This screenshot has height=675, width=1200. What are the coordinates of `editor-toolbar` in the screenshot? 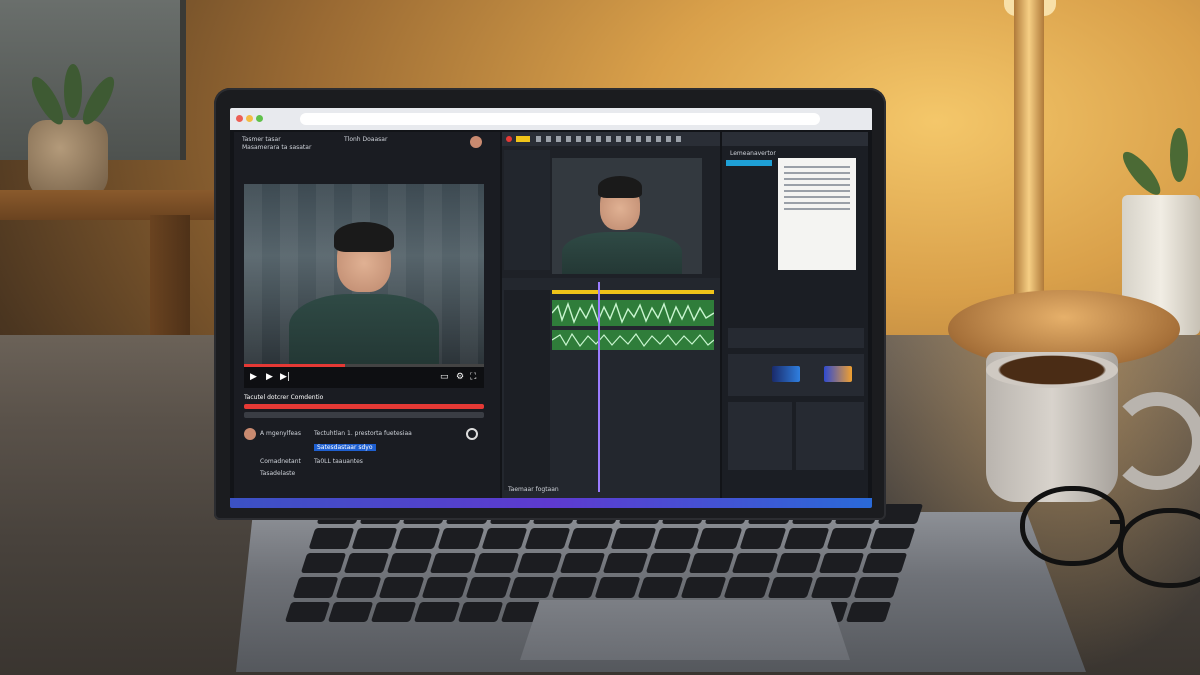 It's located at (611, 139).